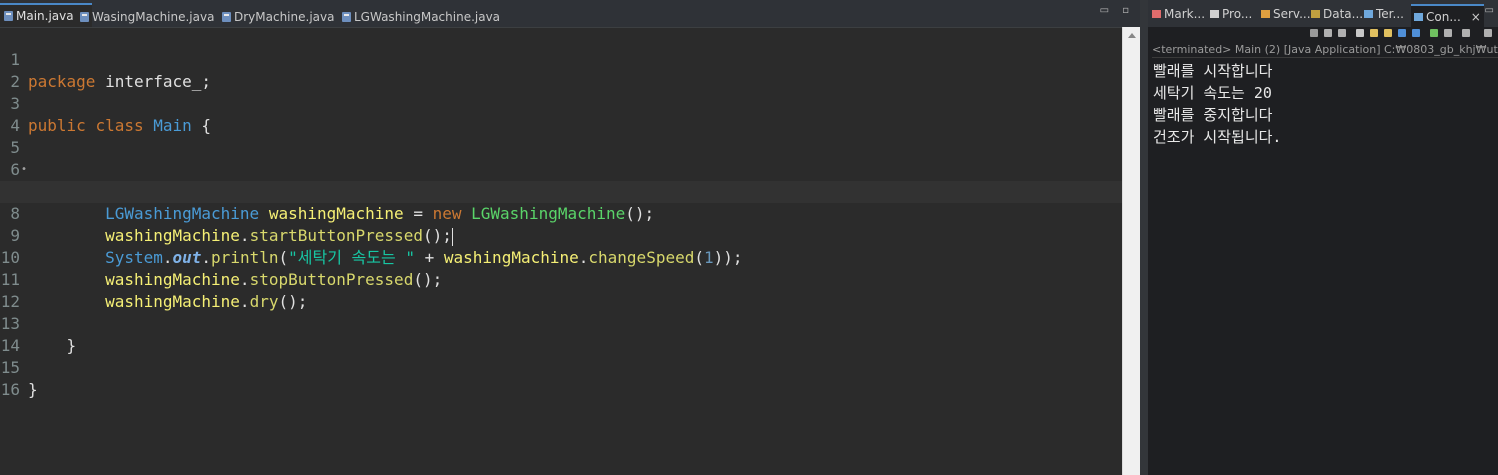 The height and width of the screenshot is (475, 1498). What do you see at coordinates (1144, 237) in the screenshot?
I see `panel-divider` at bounding box center [1144, 237].